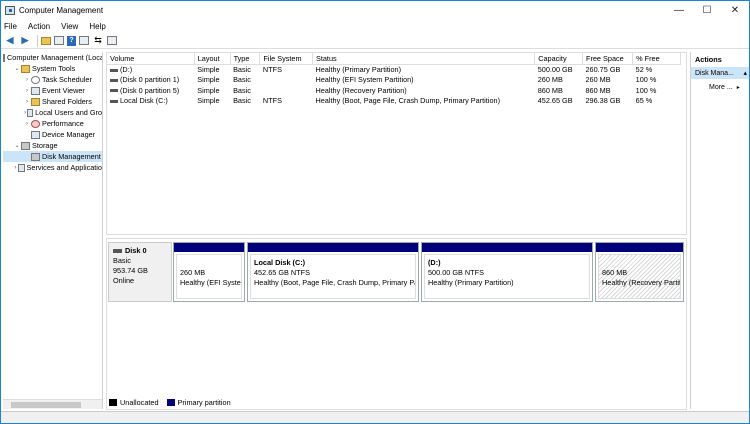 The image size is (750, 424). What do you see at coordinates (25, 41) in the screenshot?
I see `forward-arrow-icon: ▶` at bounding box center [25, 41].